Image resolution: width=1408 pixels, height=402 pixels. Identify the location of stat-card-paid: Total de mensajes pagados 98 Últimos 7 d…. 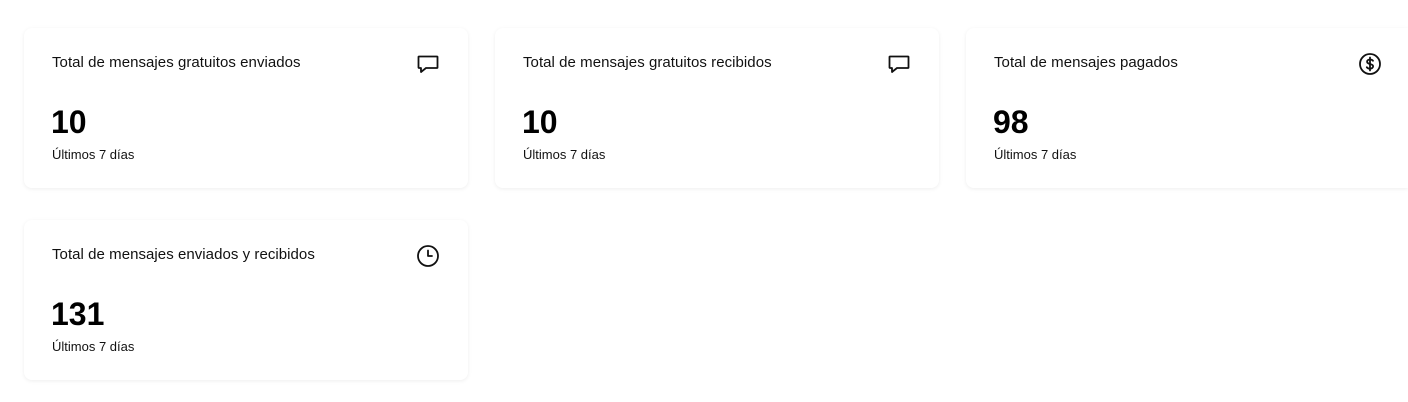
(1187, 108).